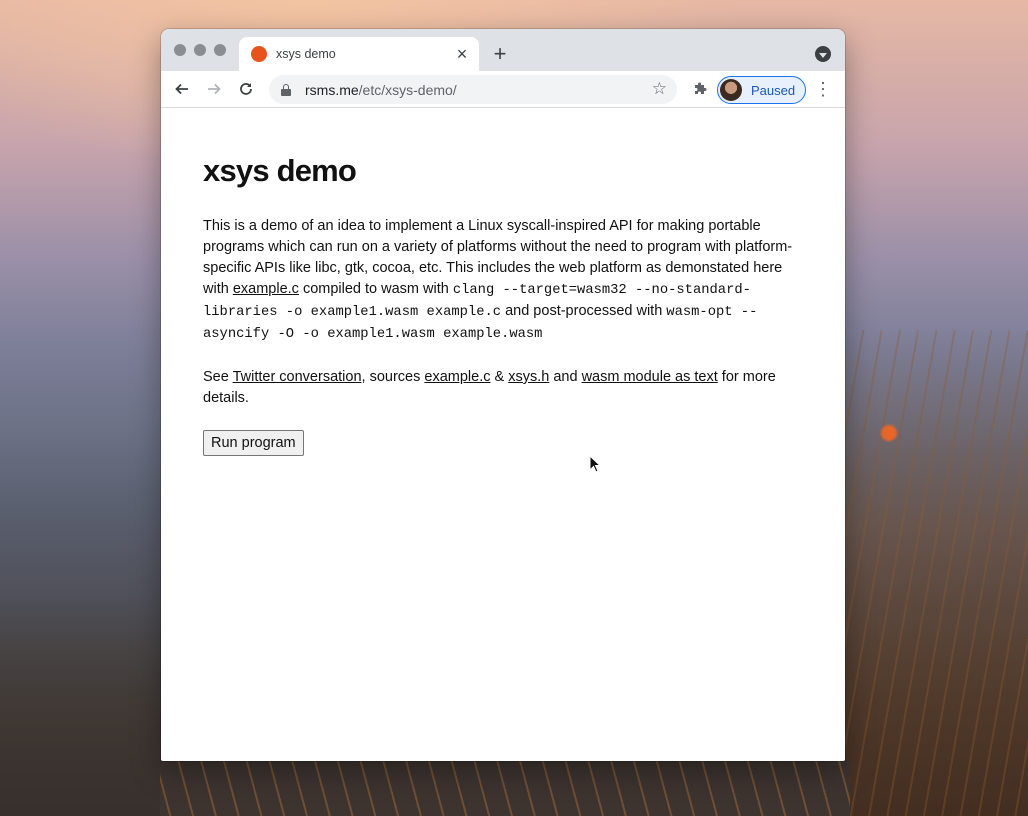 This screenshot has height=816, width=1028. I want to click on links-text-1: See, so click(218, 377).